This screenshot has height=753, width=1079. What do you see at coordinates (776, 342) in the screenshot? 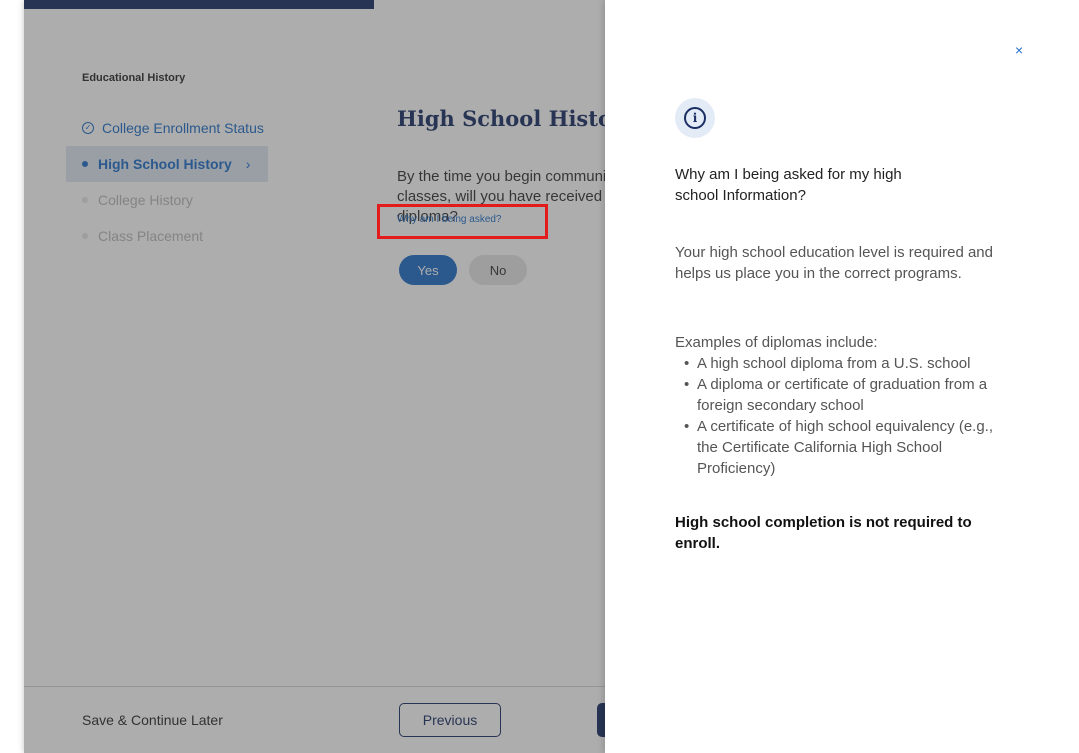
I see `examples-heading: Examples of diplomas include:` at bounding box center [776, 342].